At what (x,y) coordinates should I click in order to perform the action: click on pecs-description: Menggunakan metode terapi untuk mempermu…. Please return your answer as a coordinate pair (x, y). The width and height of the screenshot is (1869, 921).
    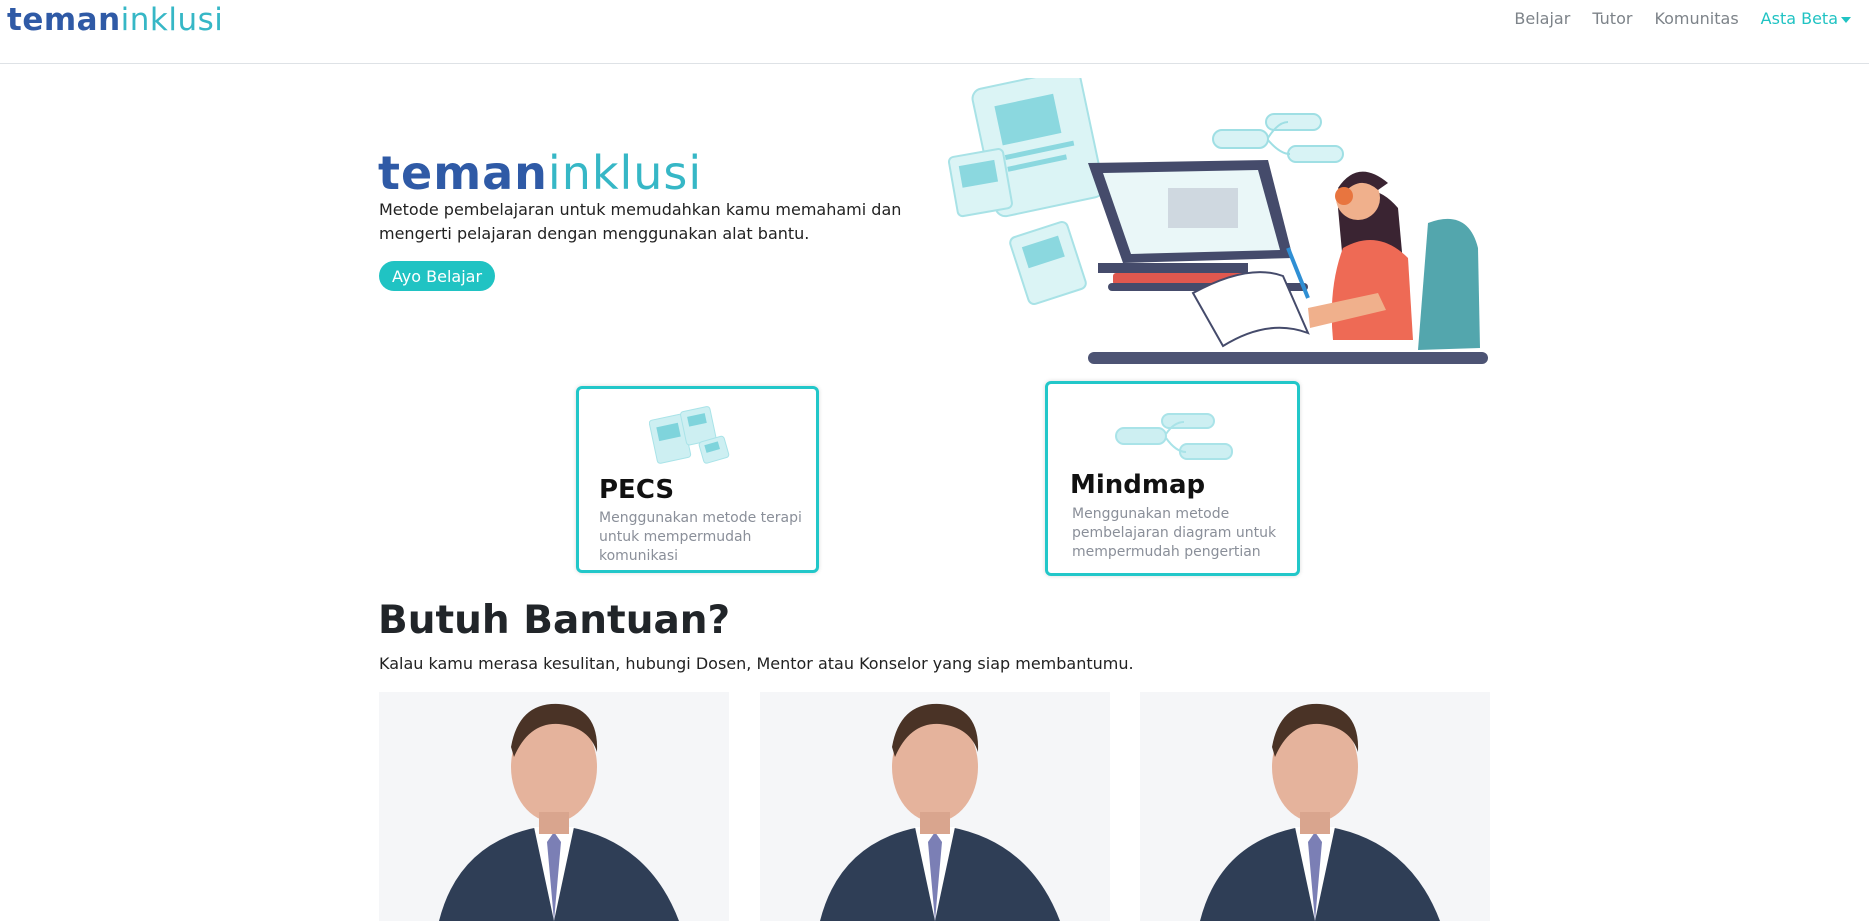
    Looking at the image, I should click on (700, 537).